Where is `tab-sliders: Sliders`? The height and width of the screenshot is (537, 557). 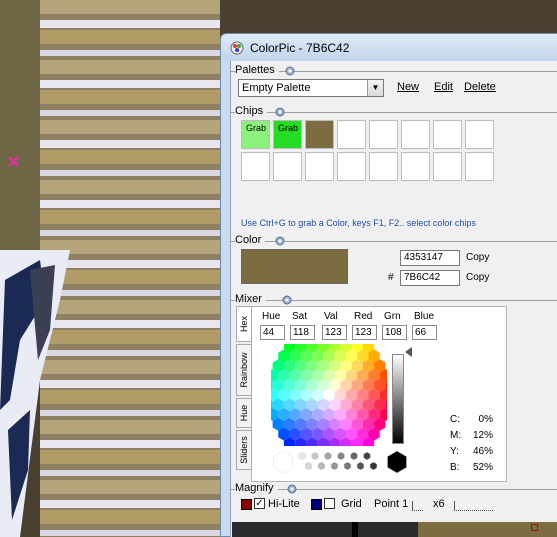 tab-sliders: Sliders is located at coordinates (244, 450).